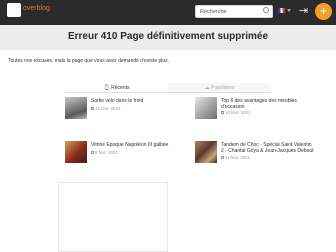 The image size is (336, 252). Describe the element at coordinates (129, 145) in the screenshot. I see `article-title: Vitrine Epoque Napoléon III galbée` at that location.